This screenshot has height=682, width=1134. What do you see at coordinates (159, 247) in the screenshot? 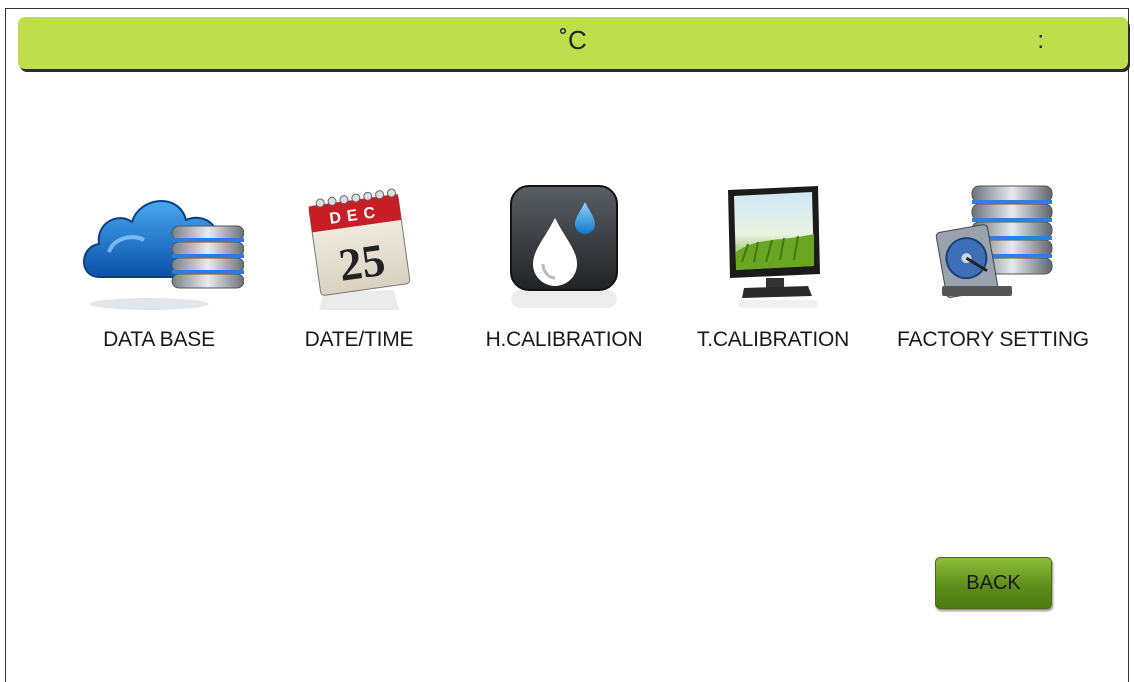
I see `cloud-database-icon` at bounding box center [159, 247].